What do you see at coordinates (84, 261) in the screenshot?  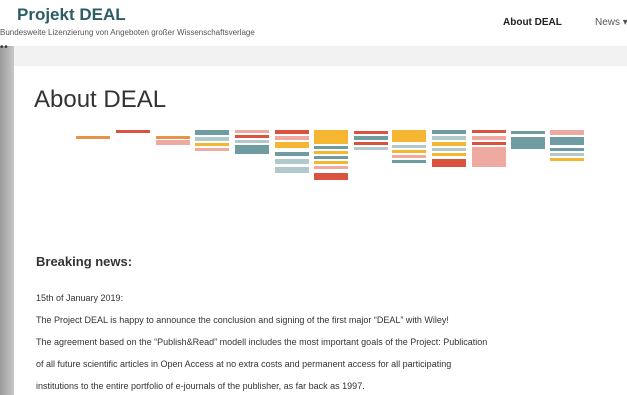 I see `breaking-news-heading: Breaking news:` at bounding box center [84, 261].